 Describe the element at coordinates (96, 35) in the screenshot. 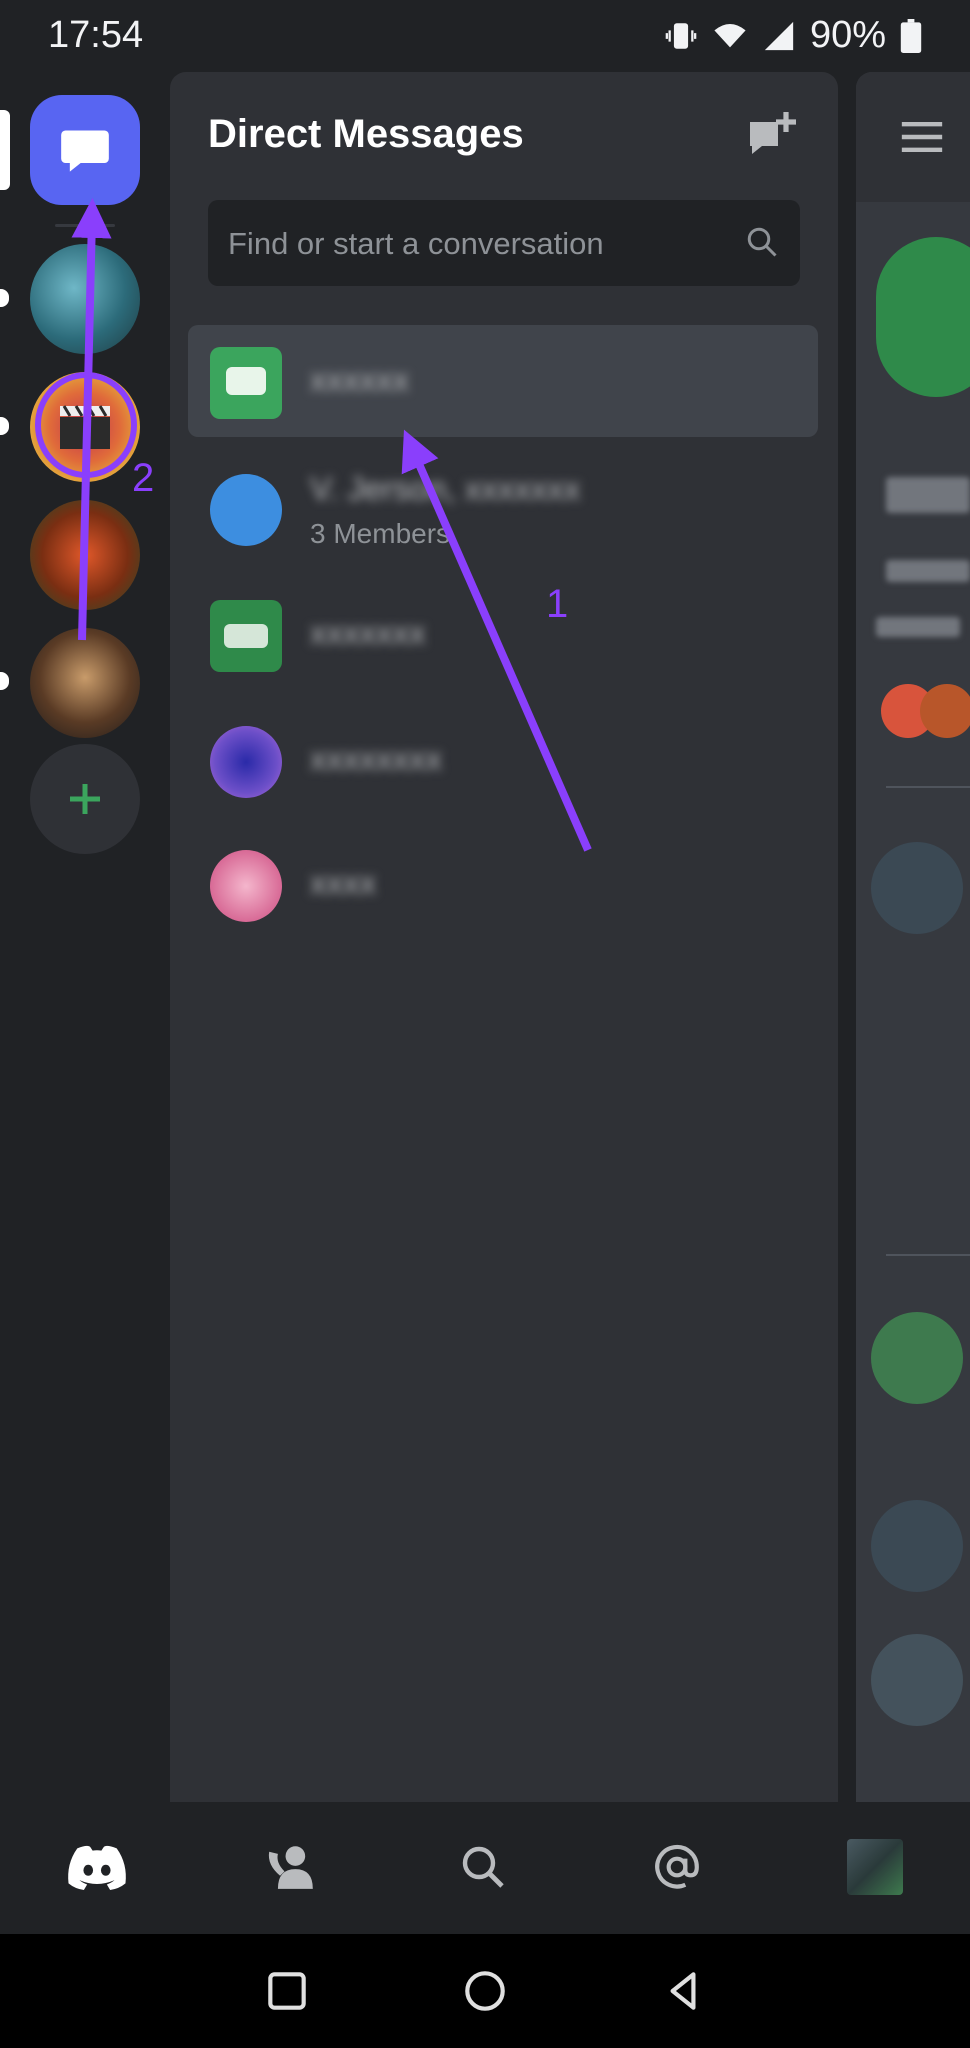

I see `status-time: 17:54` at that location.